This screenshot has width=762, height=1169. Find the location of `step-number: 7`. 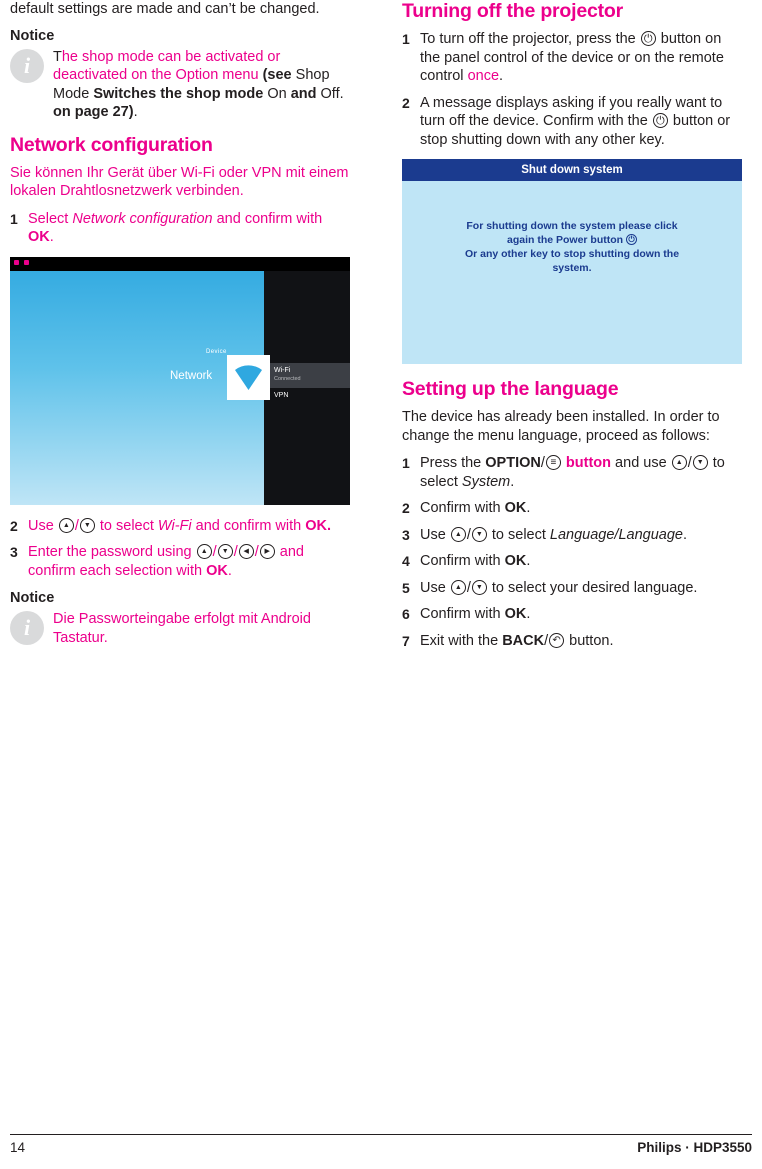

step-number: 7 is located at coordinates (406, 640).